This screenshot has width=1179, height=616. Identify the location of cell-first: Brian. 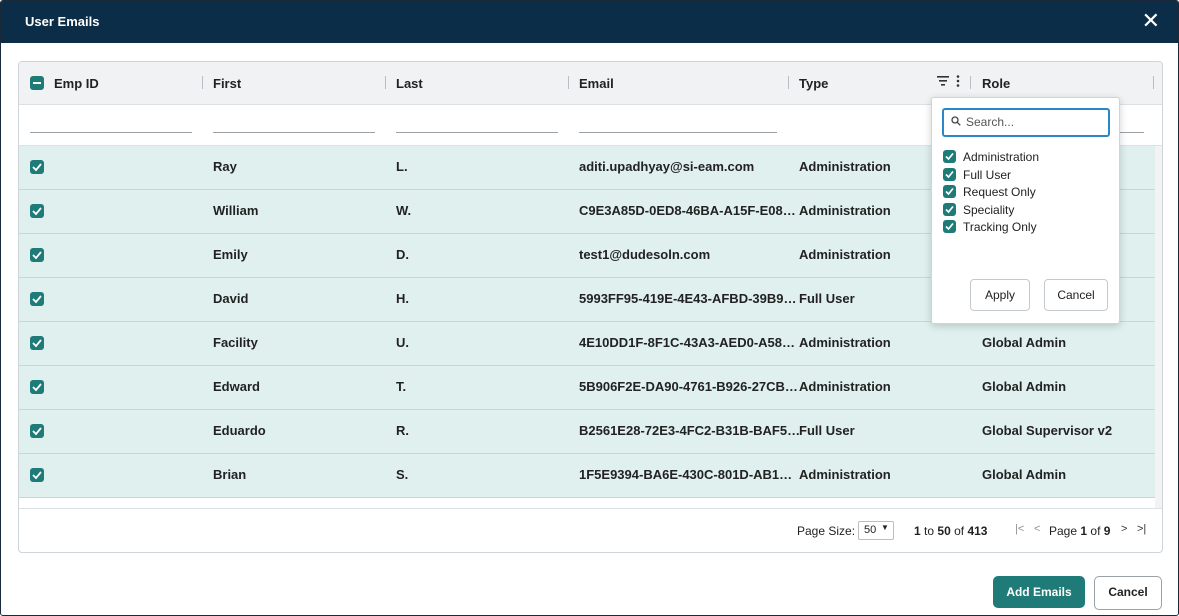
(230, 474).